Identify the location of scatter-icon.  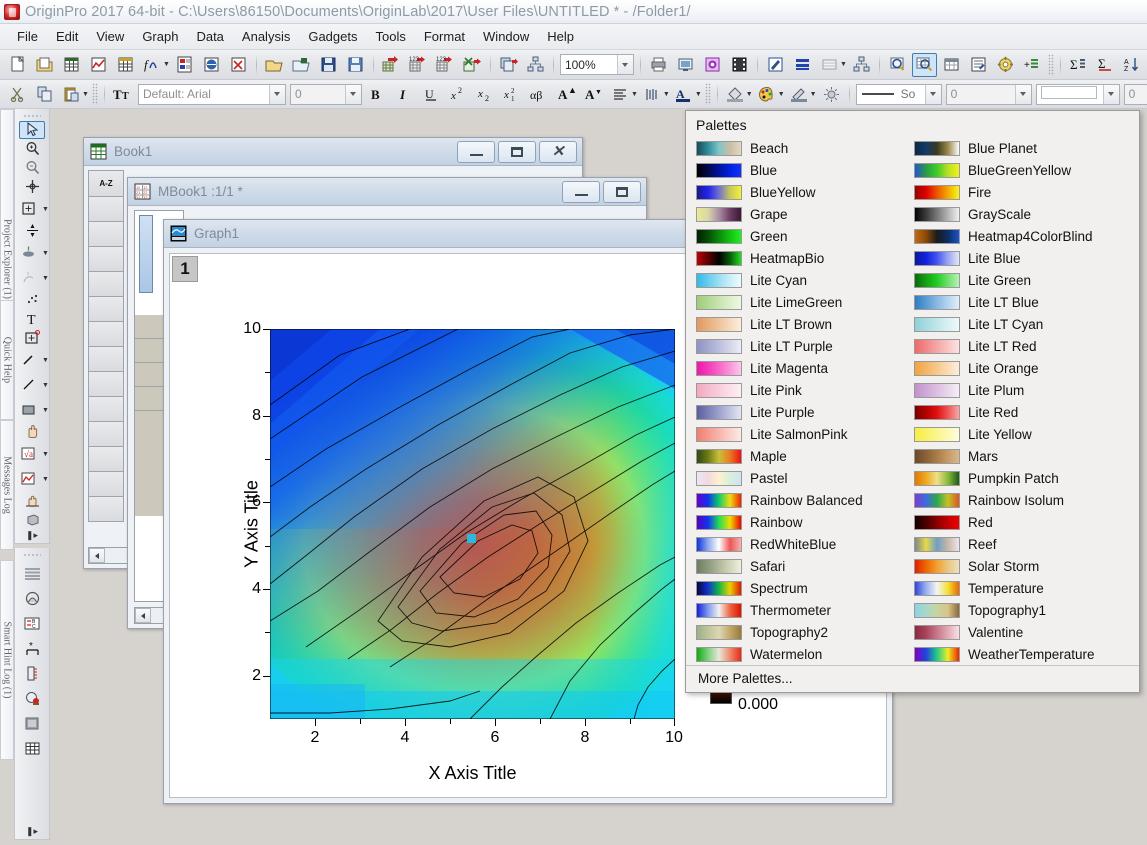
(32, 300).